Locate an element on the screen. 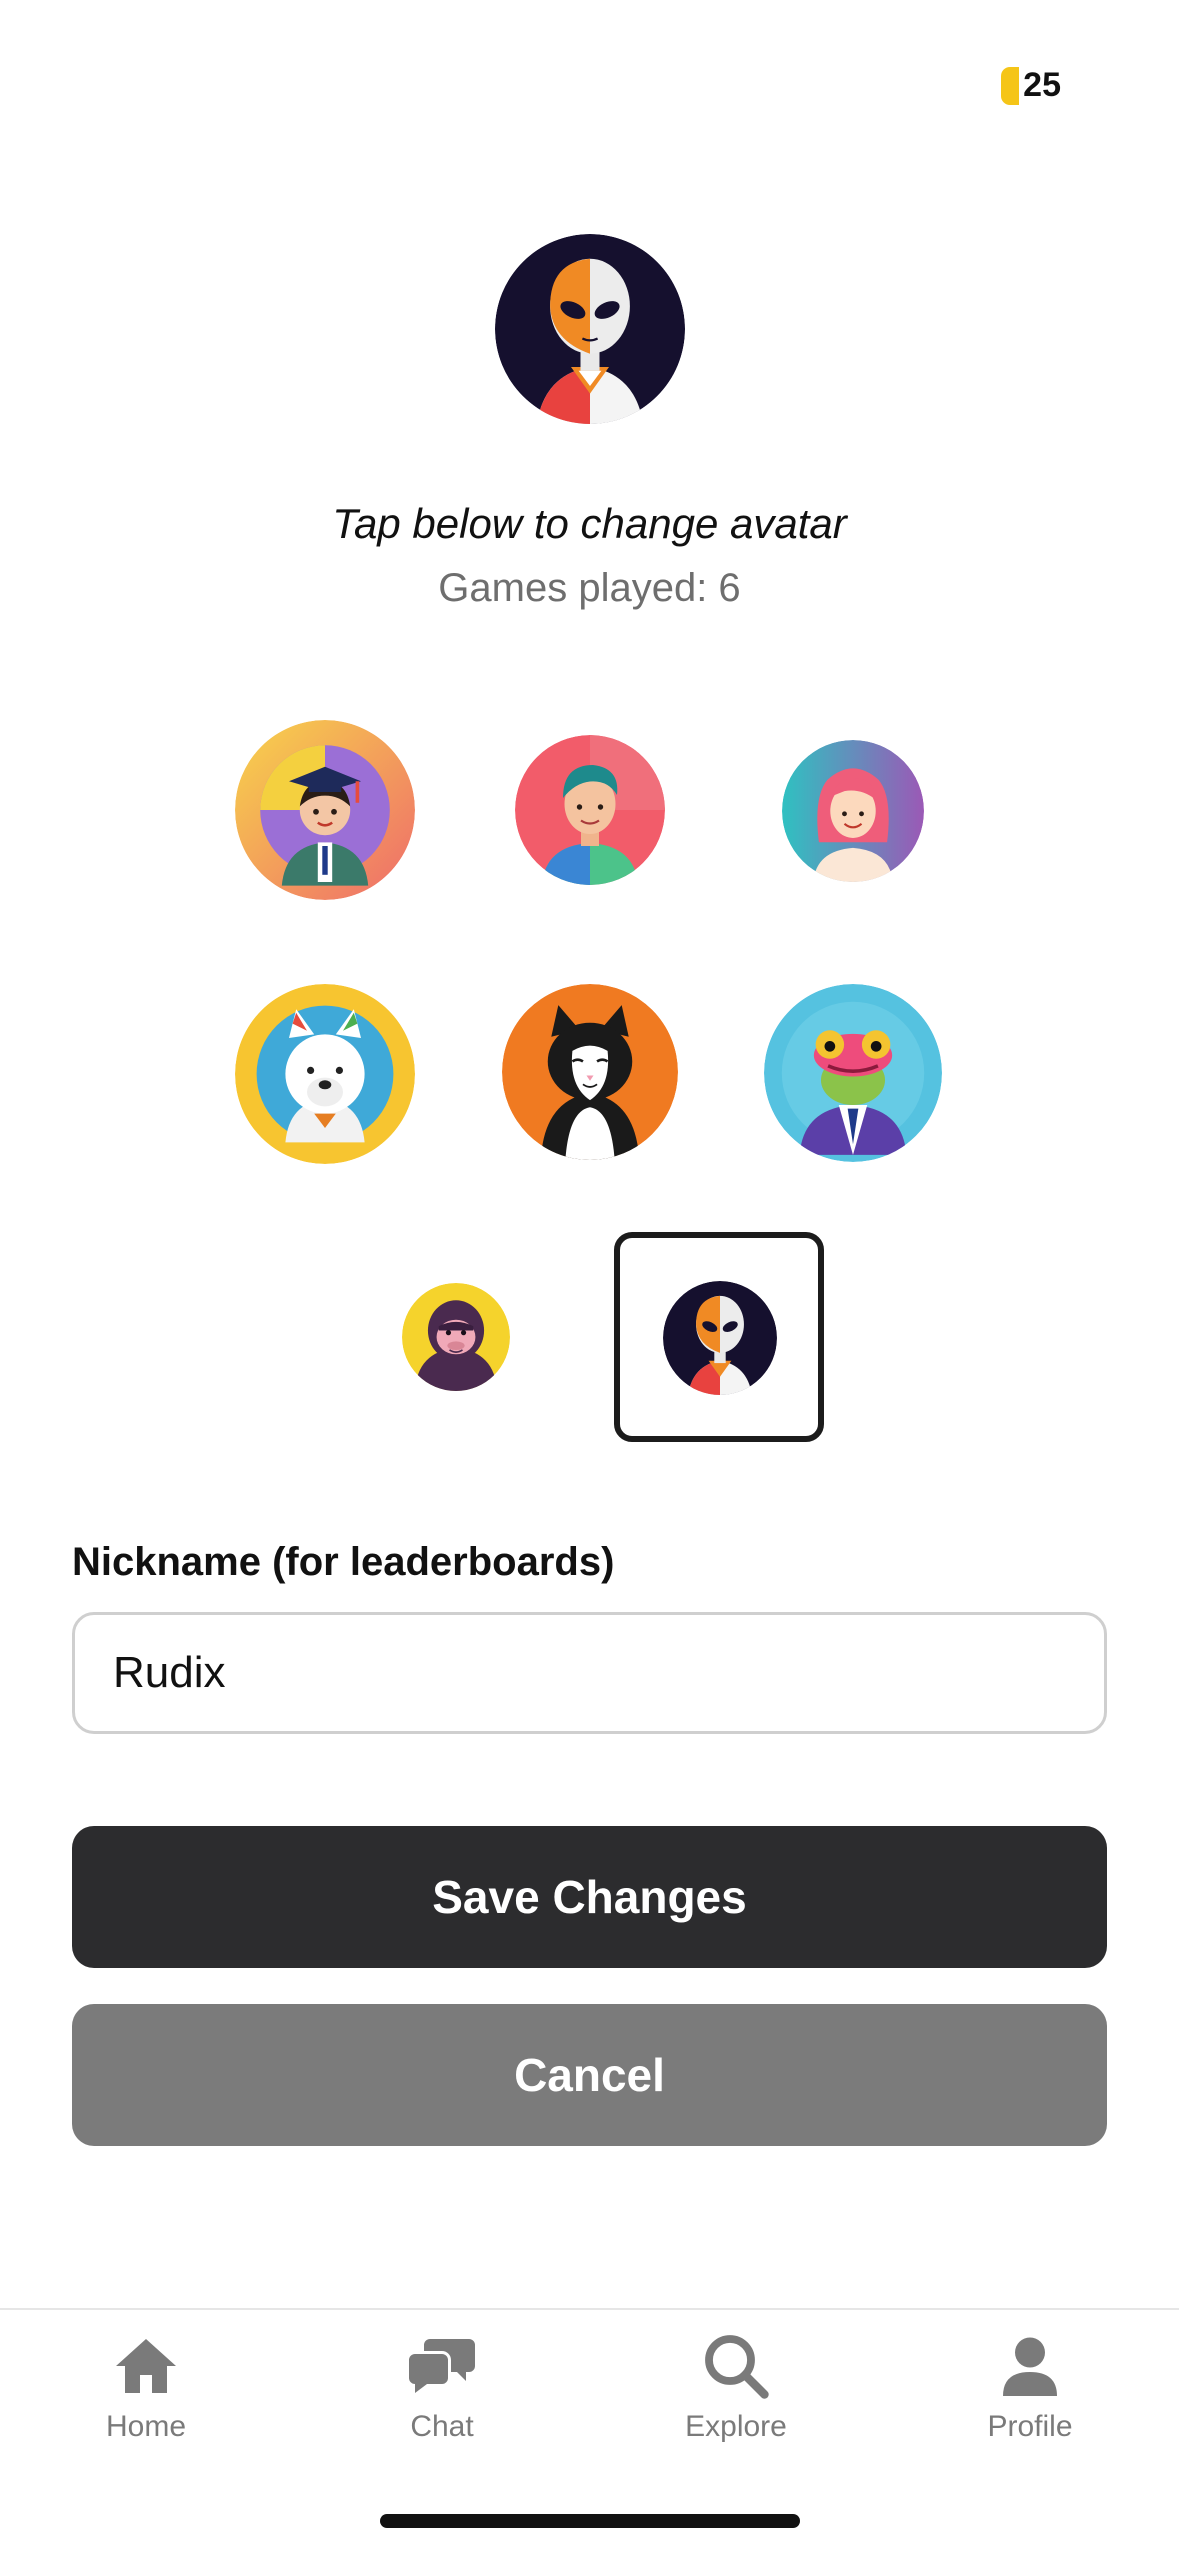  avatar-option-boy is located at coordinates (590, 810).